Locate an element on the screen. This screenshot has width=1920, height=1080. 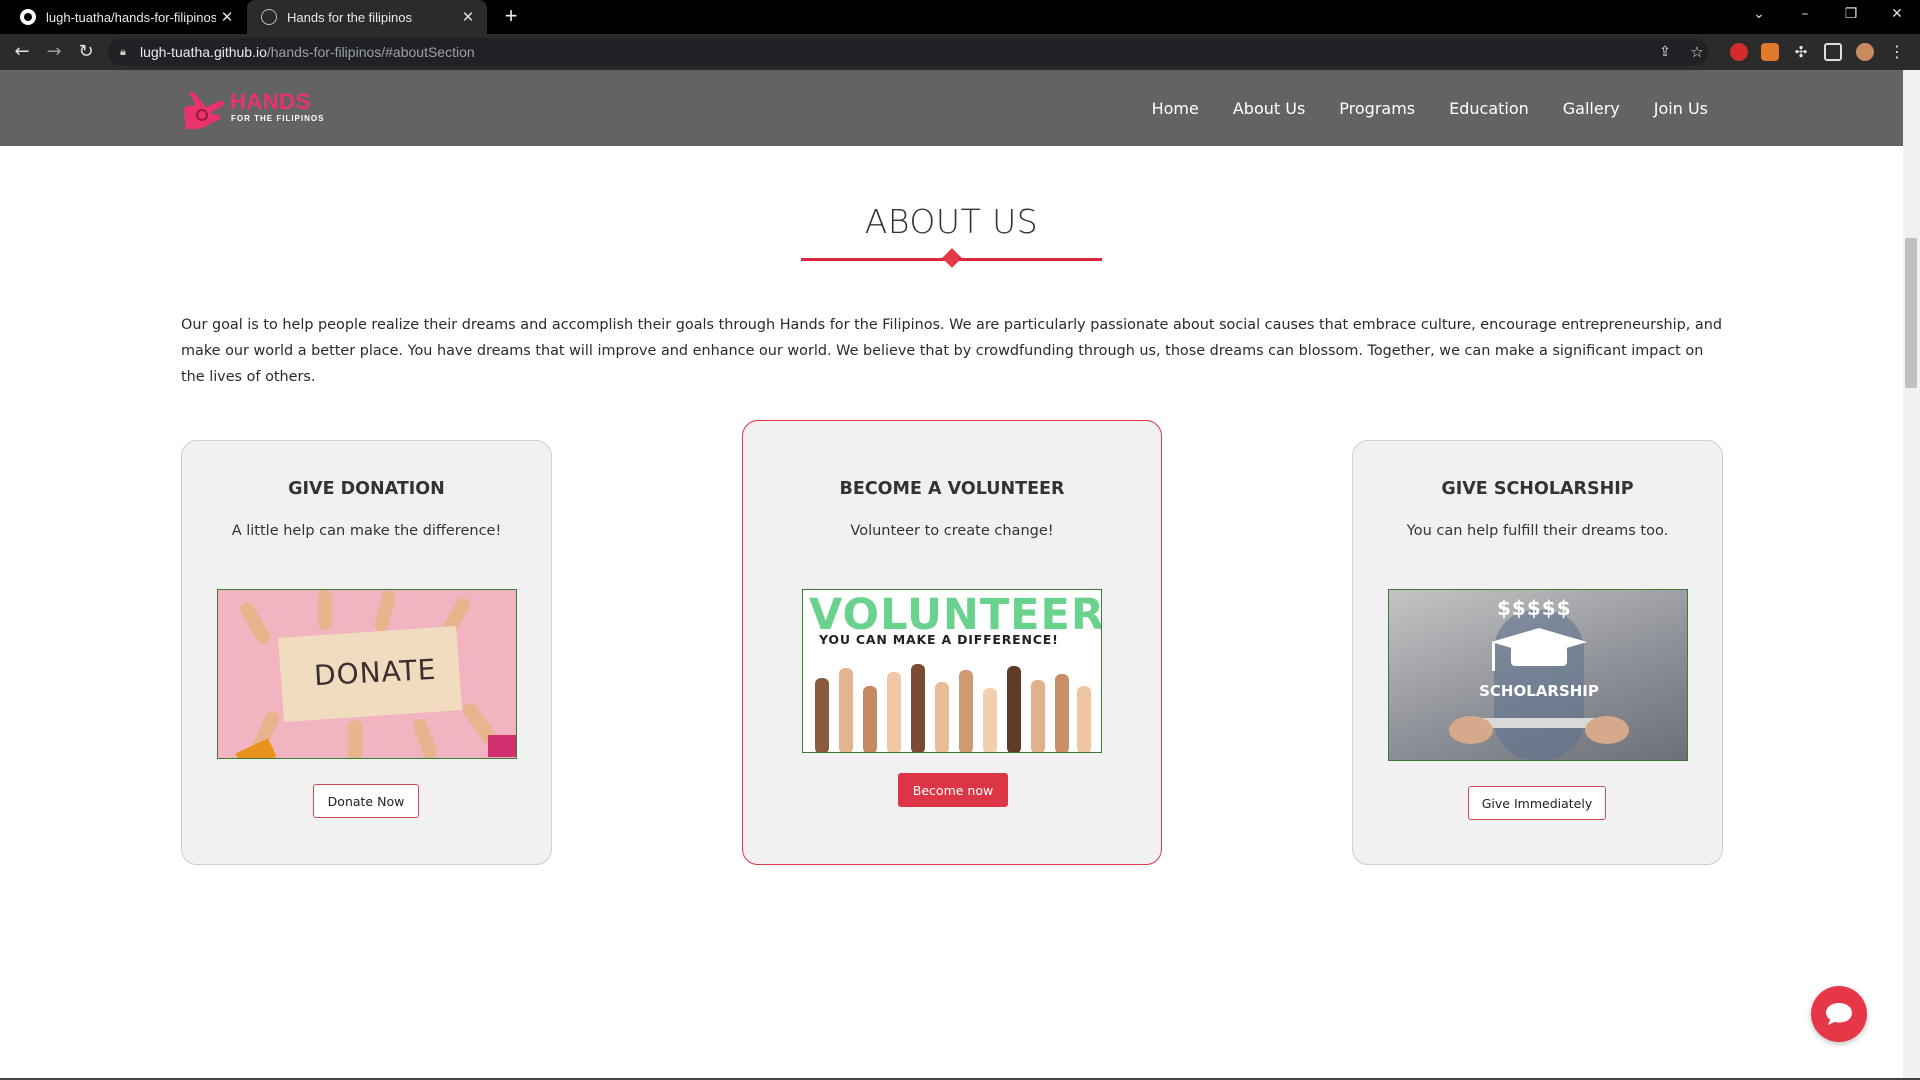
tab-title: Hands for the filipinos is located at coordinates (350, 17).